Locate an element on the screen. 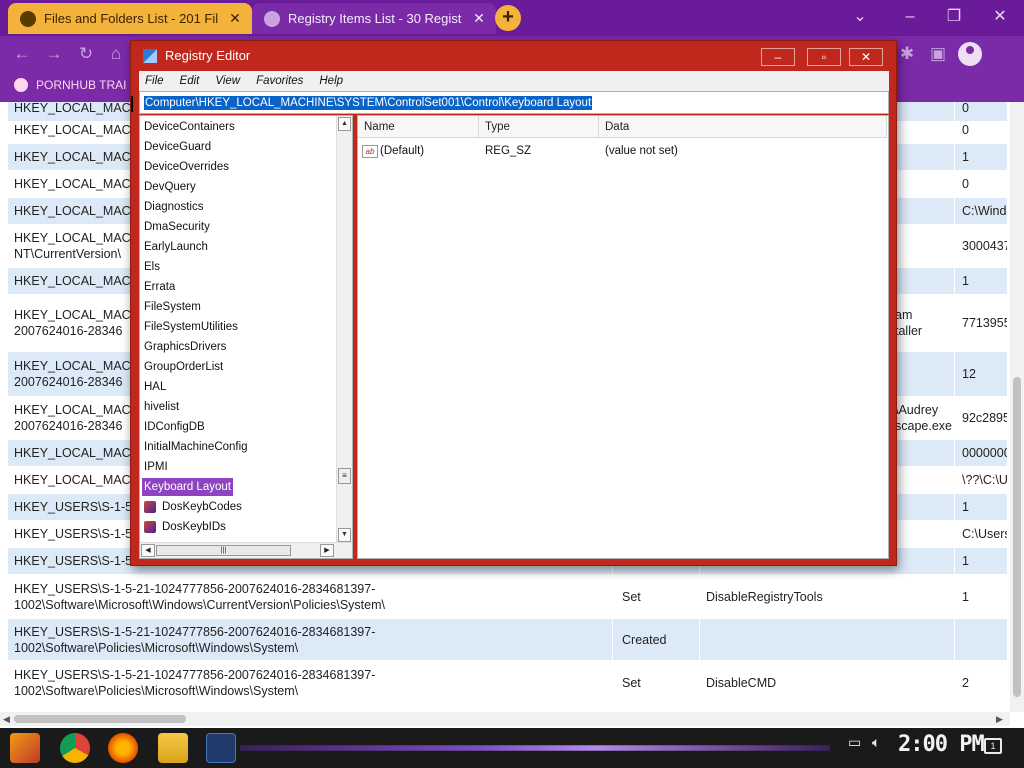  scroll-up-icon: ▲ is located at coordinates (344, 124).